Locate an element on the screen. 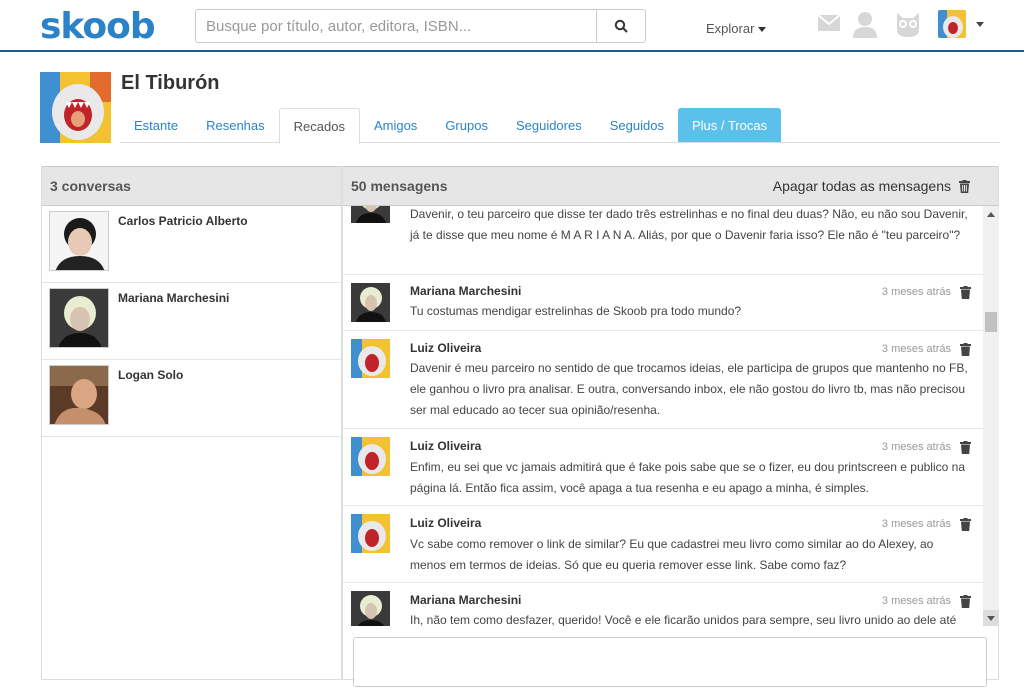 This screenshot has width=1024, height=691. reply-input is located at coordinates (670, 662).